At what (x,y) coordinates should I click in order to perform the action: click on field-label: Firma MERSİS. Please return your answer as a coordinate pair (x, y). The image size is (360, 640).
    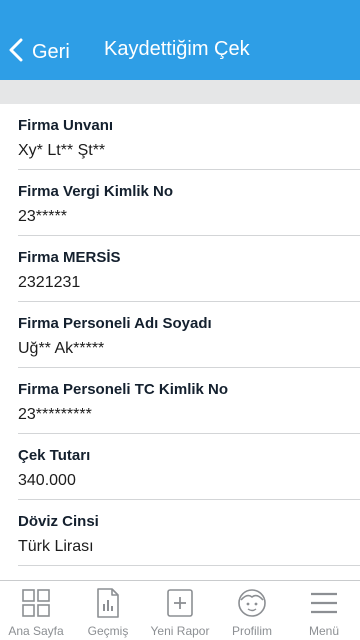
    Looking at the image, I should click on (69, 257).